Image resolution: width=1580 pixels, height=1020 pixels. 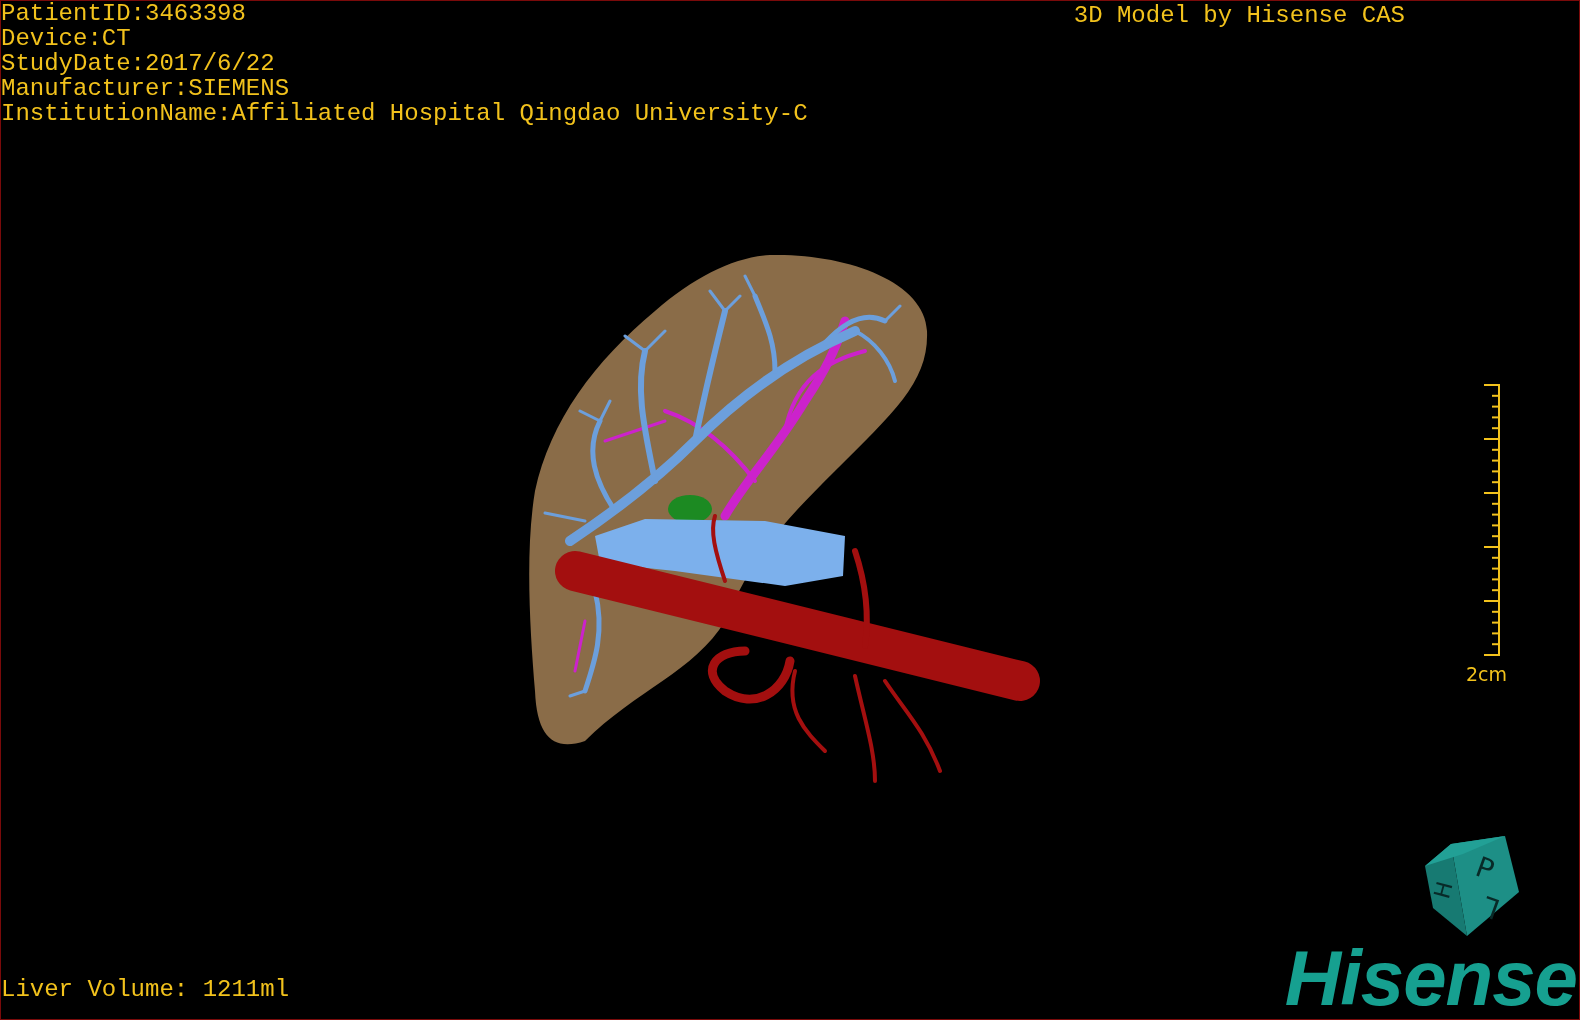 What do you see at coordinates (404, 113) in the screenshot?
I see `study-info-text: InstitutionName:Affiliated Hospital Qingdao University-C` at bounding box center [404, 113].